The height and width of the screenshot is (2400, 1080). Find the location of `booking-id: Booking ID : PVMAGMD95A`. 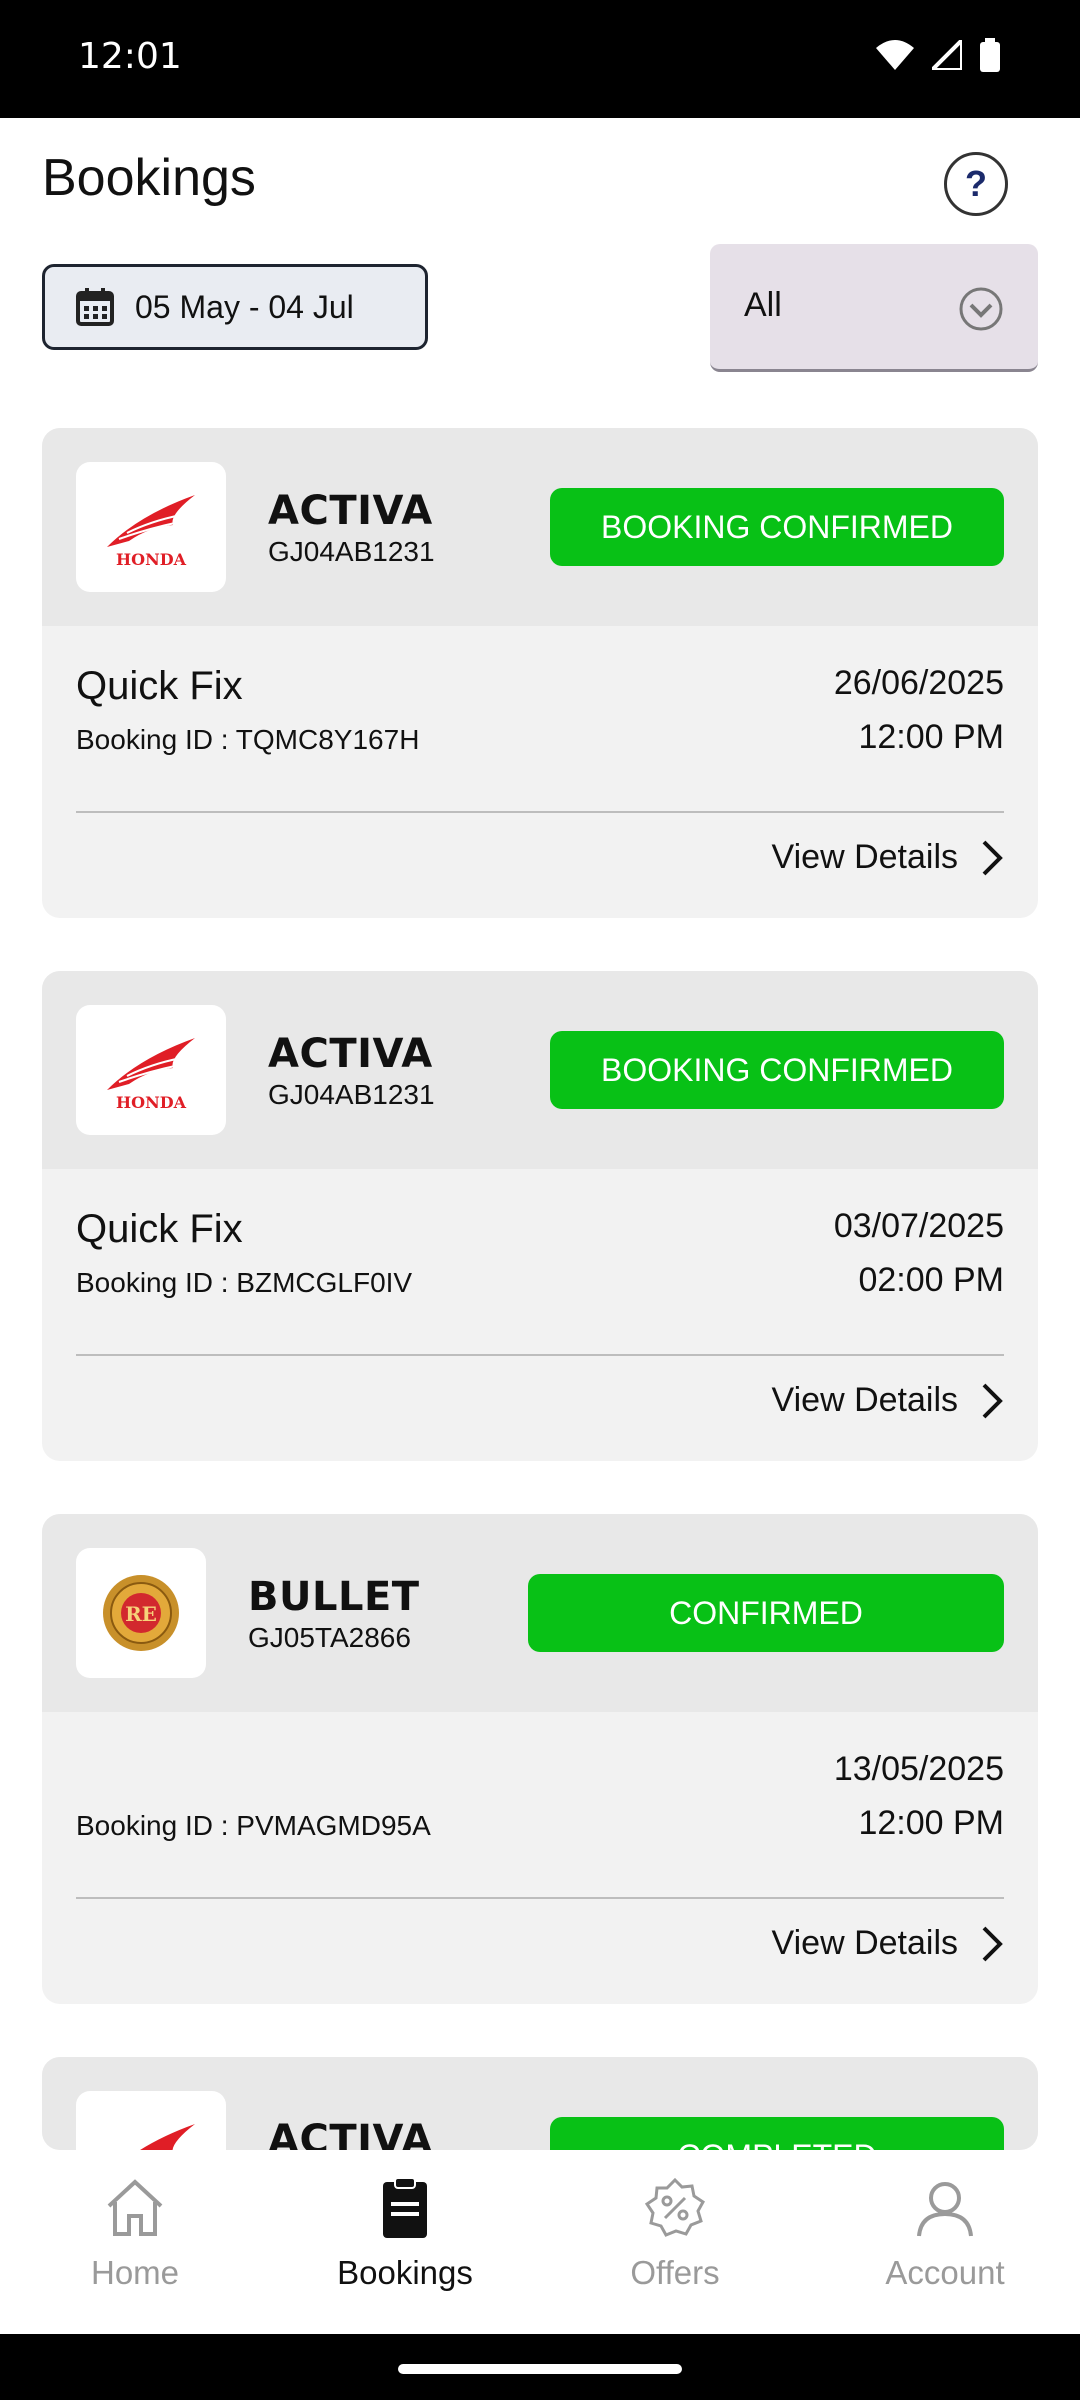

booking-id: Booking ID : PVMAGMD95A is located at coordinates (253, 1825).